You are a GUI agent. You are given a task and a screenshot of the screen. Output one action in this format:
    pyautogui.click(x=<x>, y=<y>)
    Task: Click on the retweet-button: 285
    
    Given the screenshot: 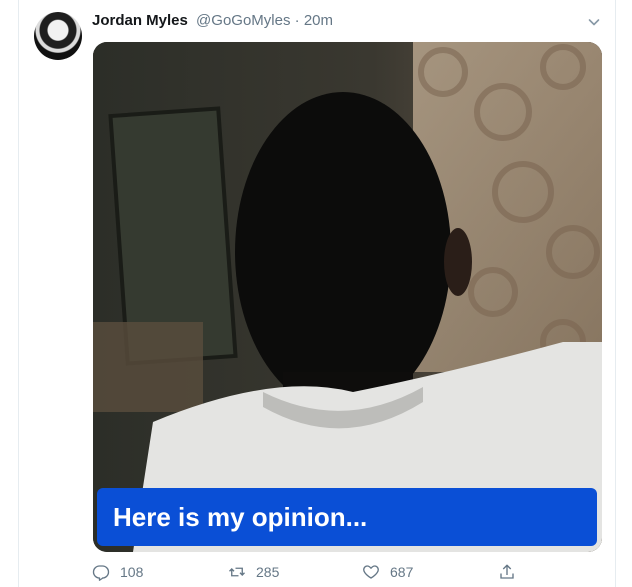 What is the action you would take?
    pyautogui.click(x=253, y=572)
    